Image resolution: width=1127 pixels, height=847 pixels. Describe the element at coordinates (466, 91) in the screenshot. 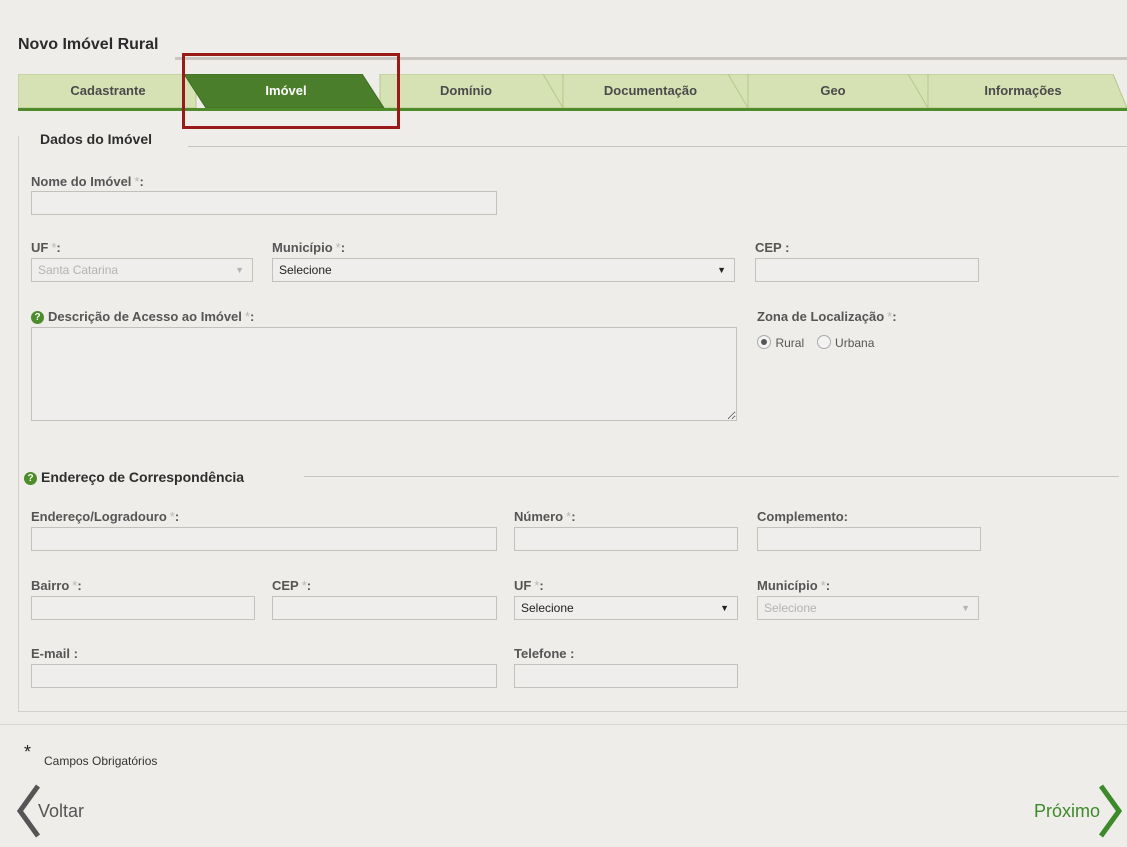

I see `tab-dominio: Domínio` at that location.